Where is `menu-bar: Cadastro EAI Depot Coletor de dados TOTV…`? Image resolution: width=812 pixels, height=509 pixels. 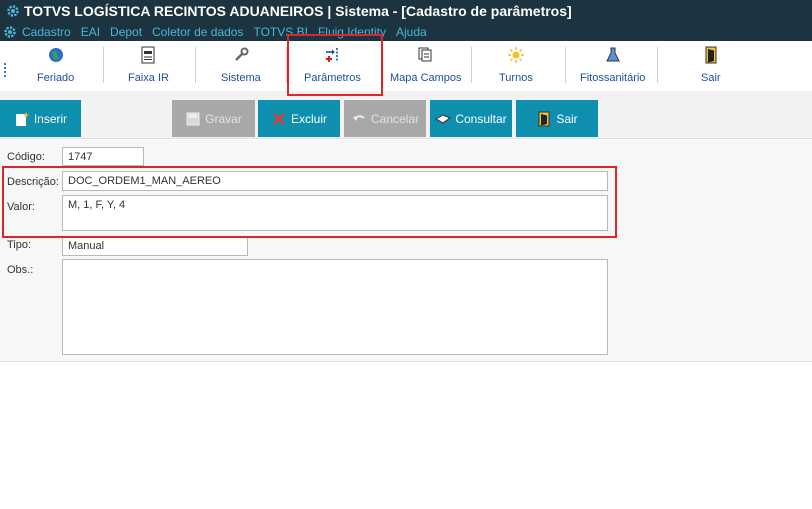 menu-bar: Cadastro EAI Depot Coletor de dados TOTV… is located at coordinates (406, 31).